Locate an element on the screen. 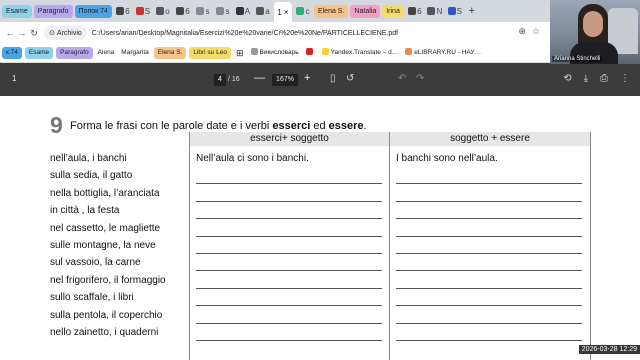 The height and width of the screenshot is (360, 640). site-info-chip: ⊙ Archivio is located at coordinates (65, 33).